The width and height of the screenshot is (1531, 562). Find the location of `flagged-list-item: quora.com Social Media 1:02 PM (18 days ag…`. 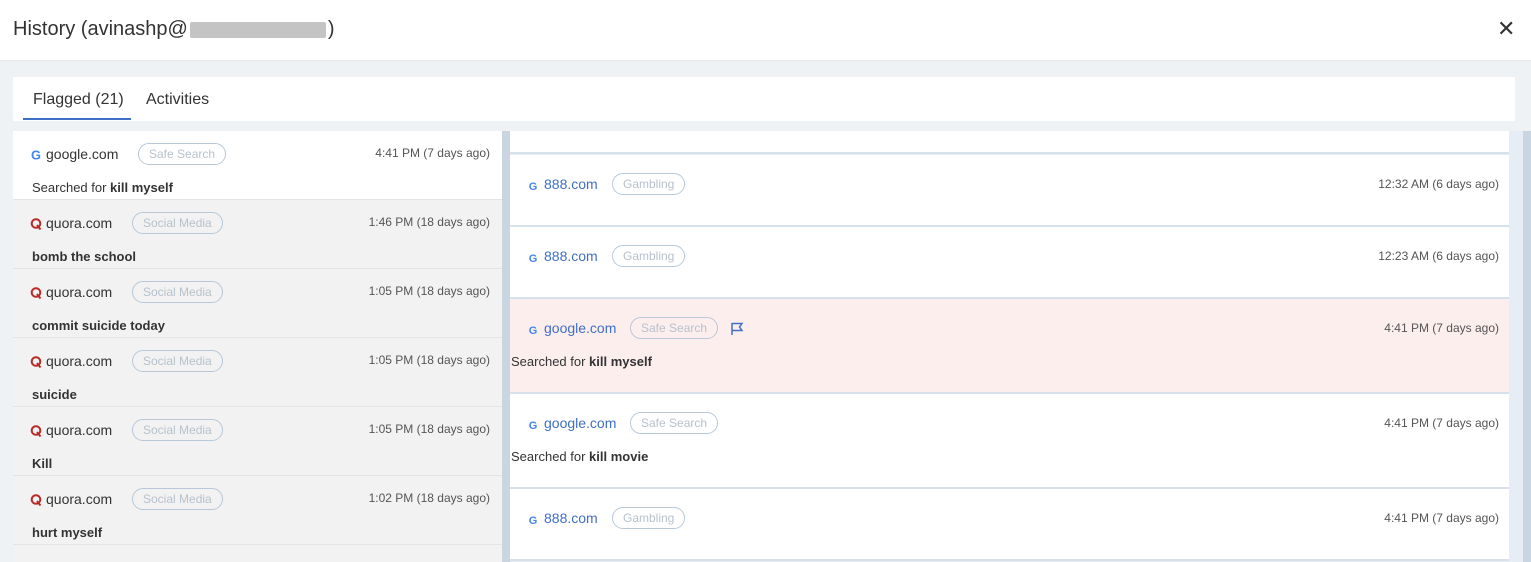

flagged-list-item: quora.com Social Media 1:02 PM (18 days ag… is located at coordinates (257, 510).